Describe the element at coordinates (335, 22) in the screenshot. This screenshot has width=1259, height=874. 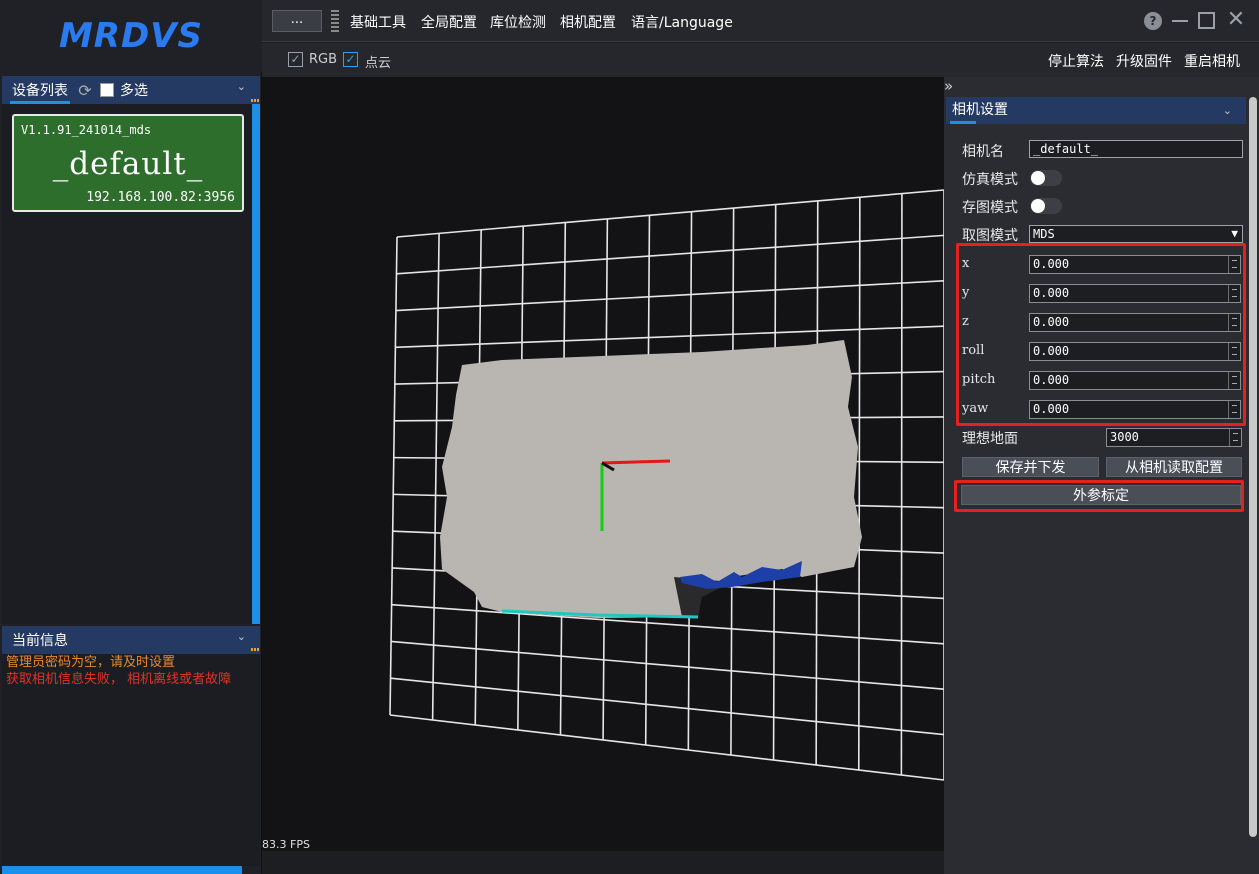
I see `toolbar-grip-icon` at that location.